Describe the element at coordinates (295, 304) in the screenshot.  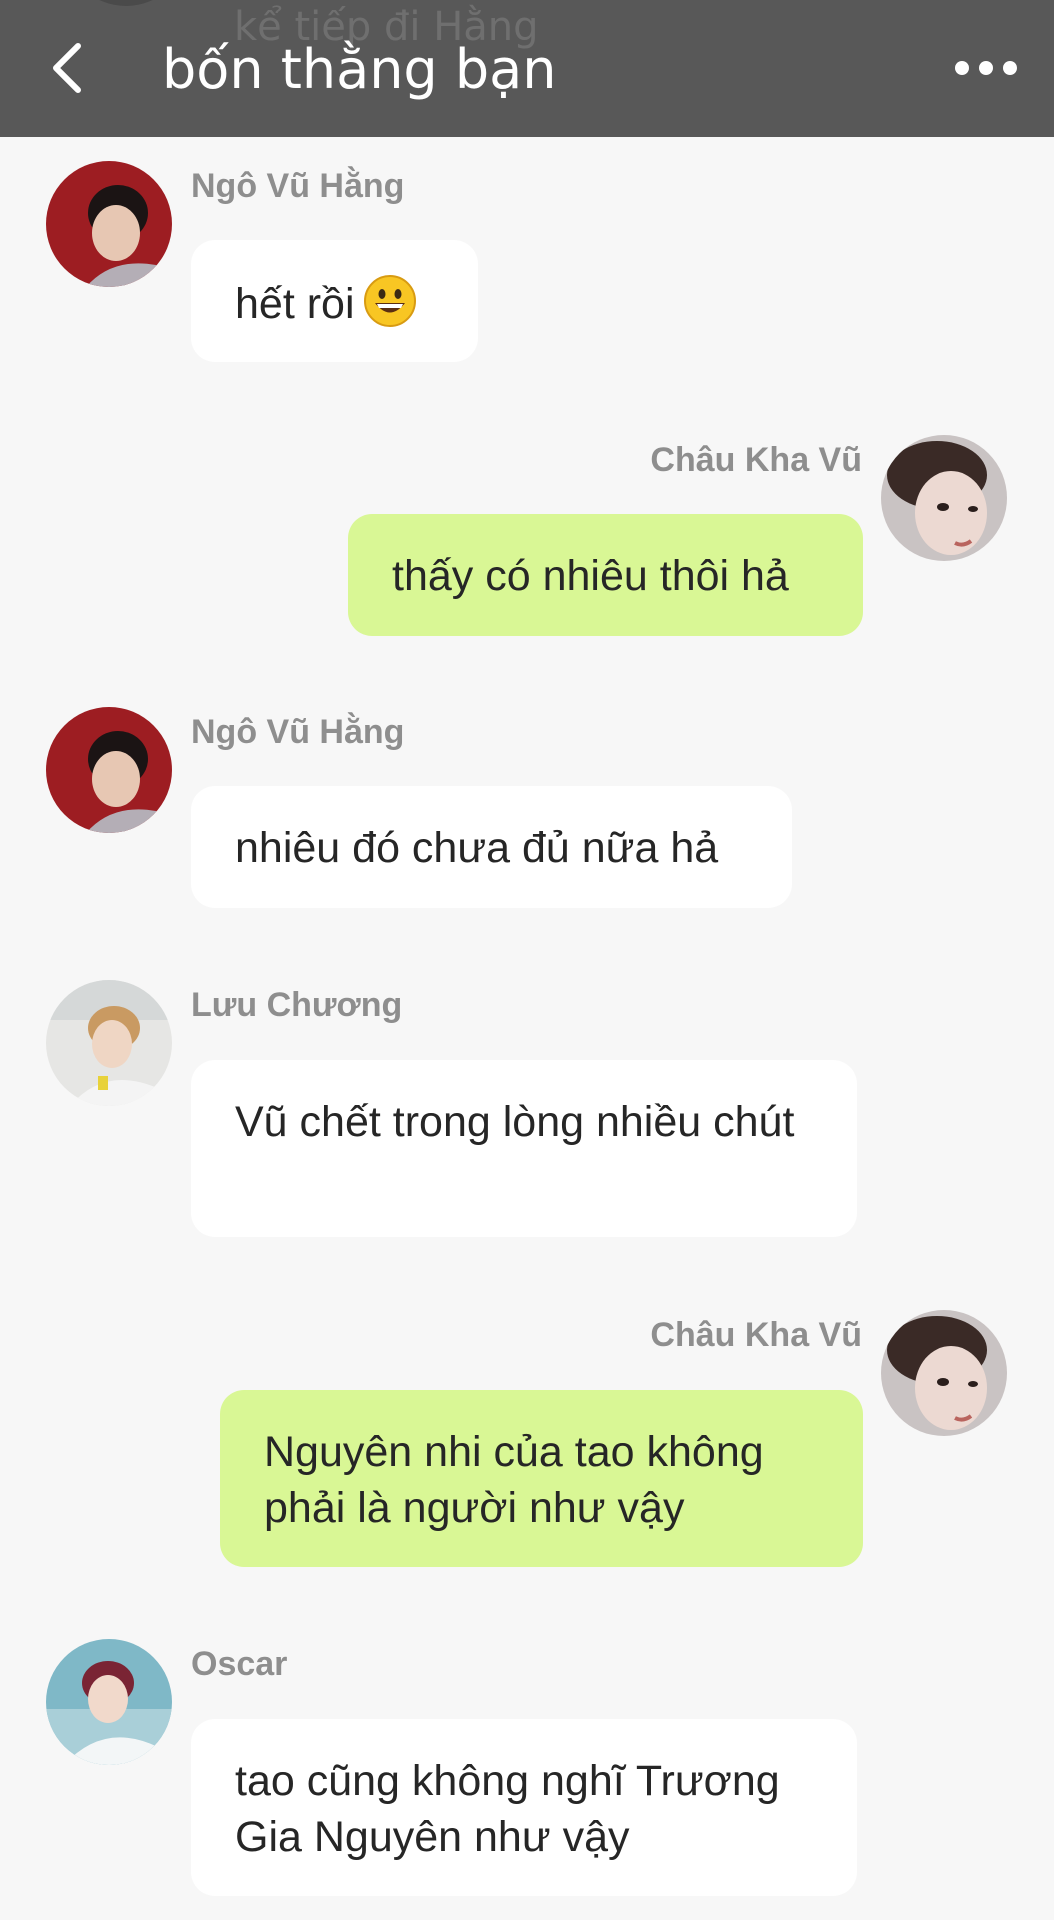
I see `message-text: hết rồi` at that location.